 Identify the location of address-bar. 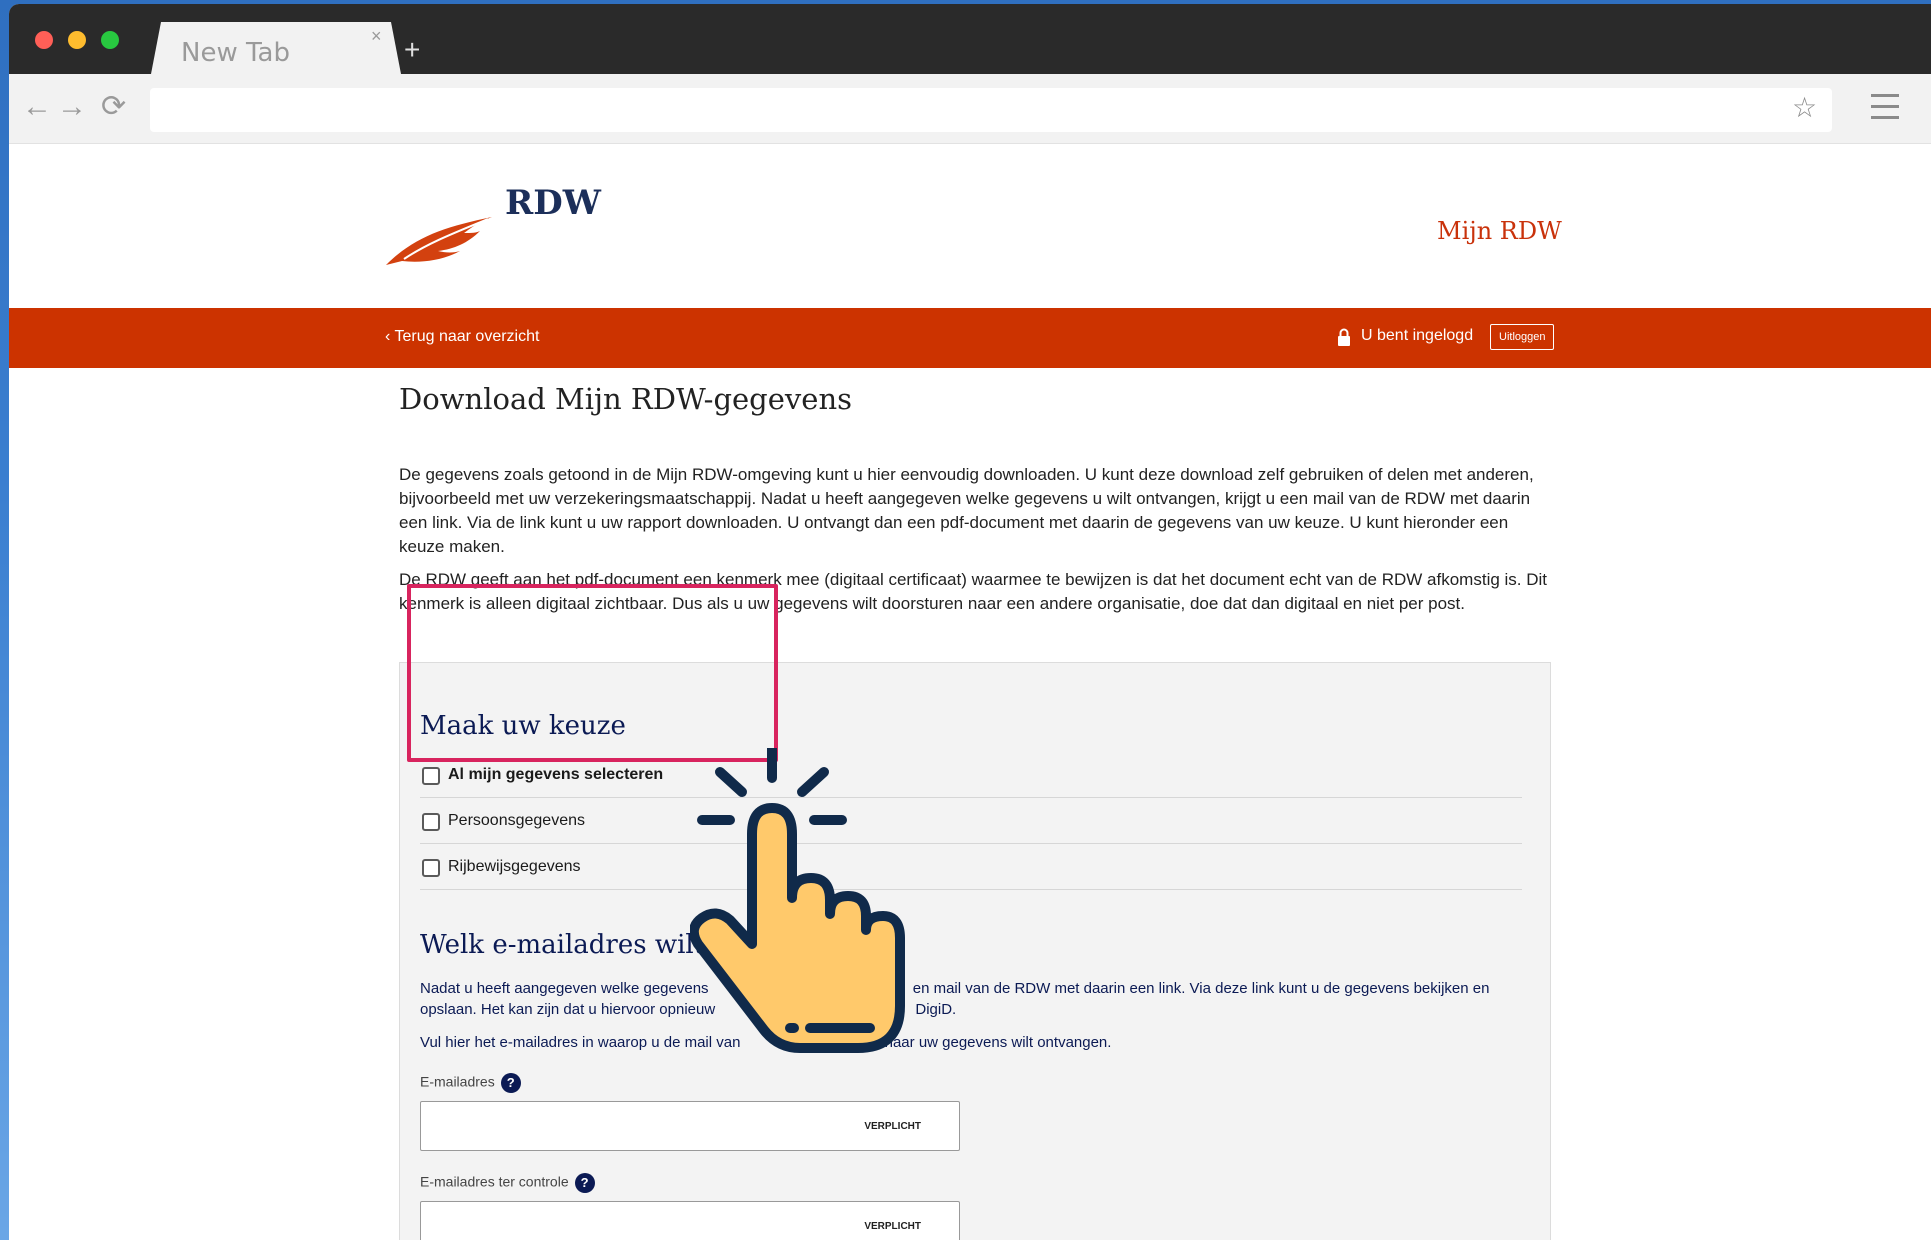
(991, 110).